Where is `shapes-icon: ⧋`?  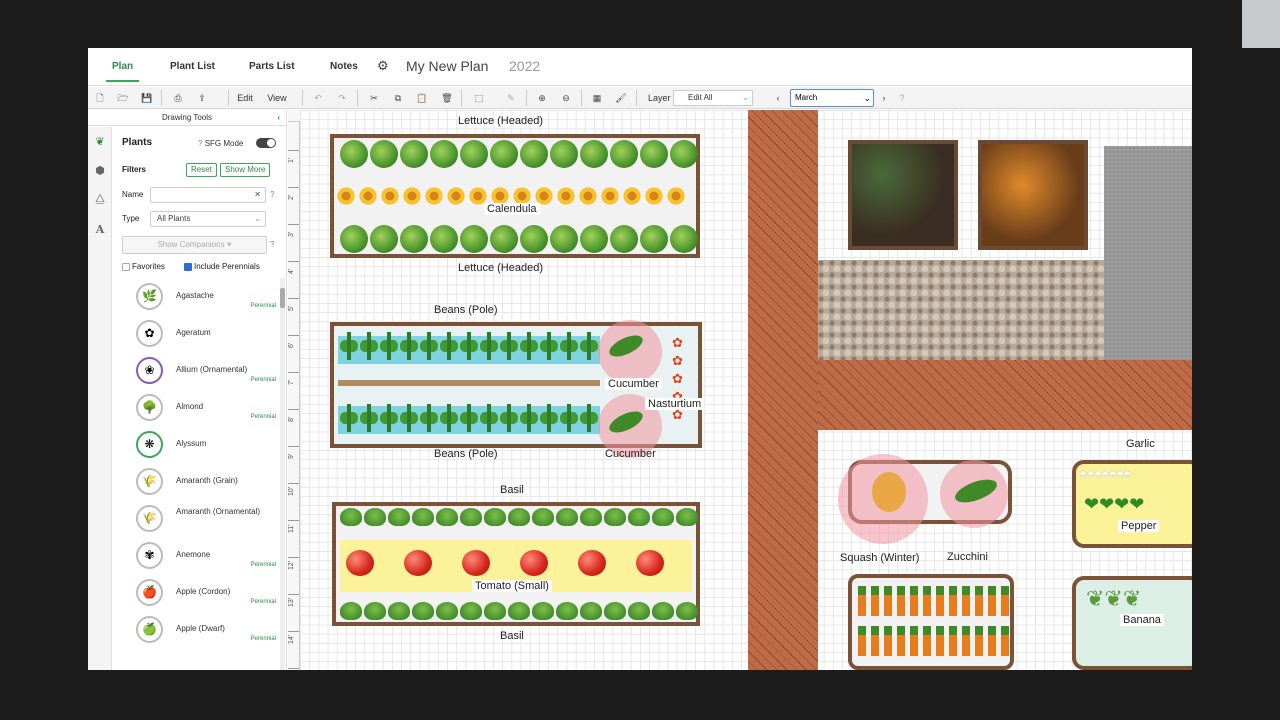 shapes-icon: ⧋ is located at coordinates (100, 201).